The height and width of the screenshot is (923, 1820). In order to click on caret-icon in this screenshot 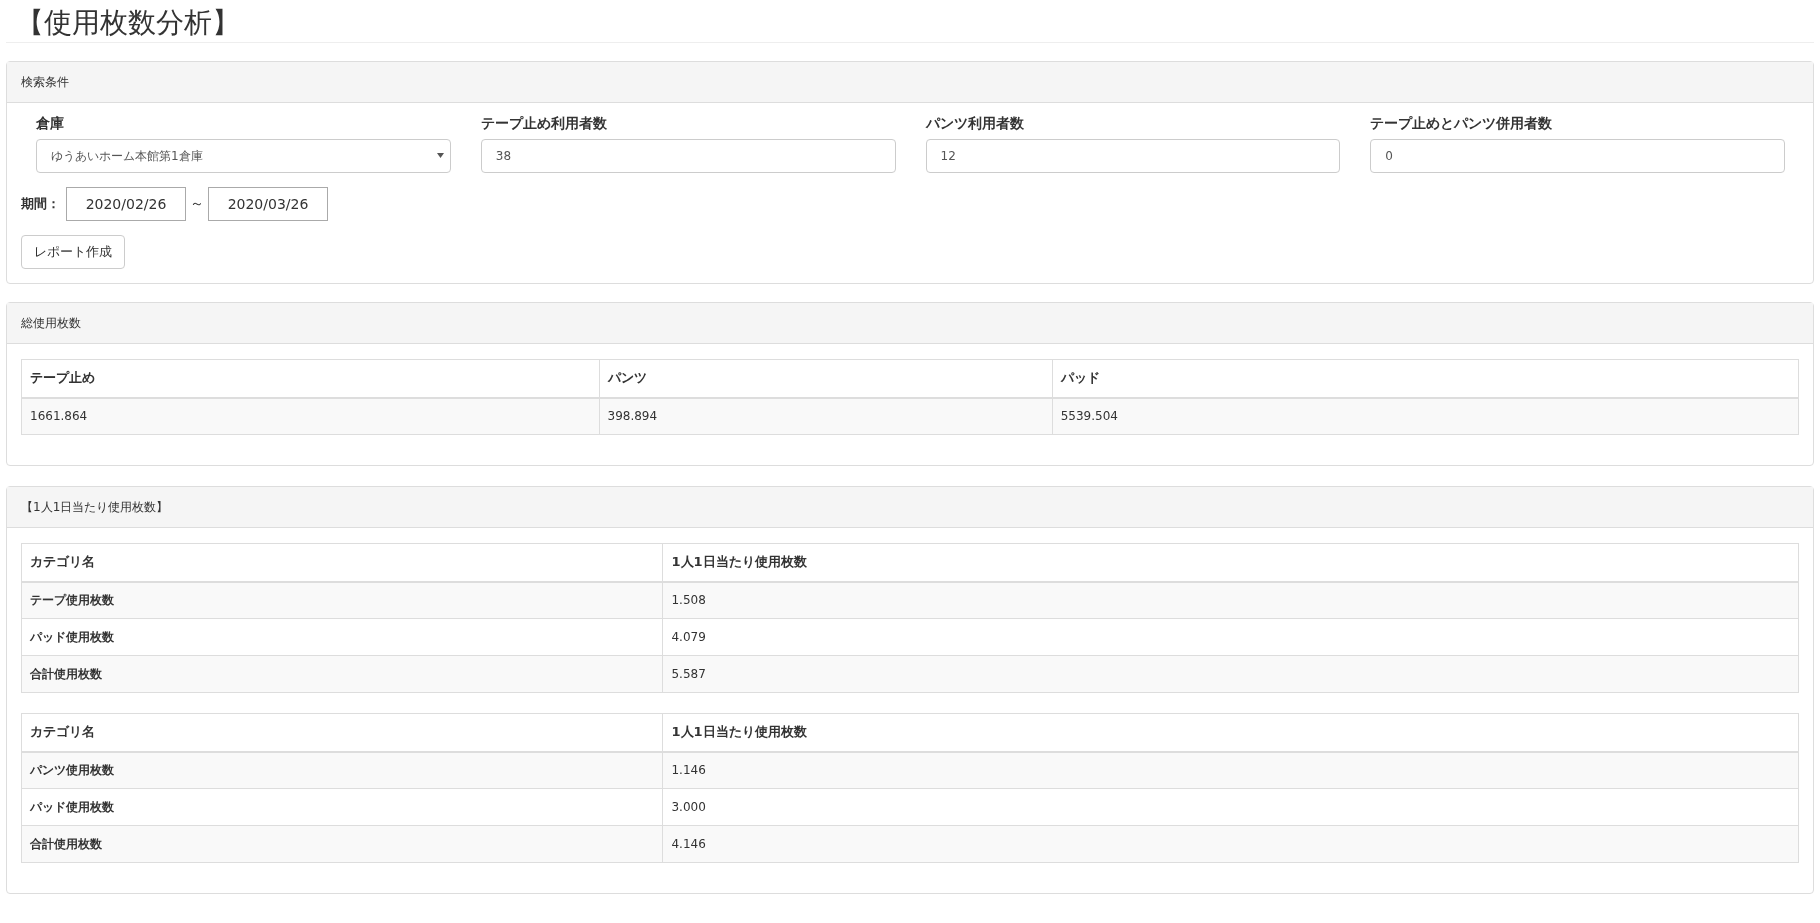, I will do `click(440, 155)`.